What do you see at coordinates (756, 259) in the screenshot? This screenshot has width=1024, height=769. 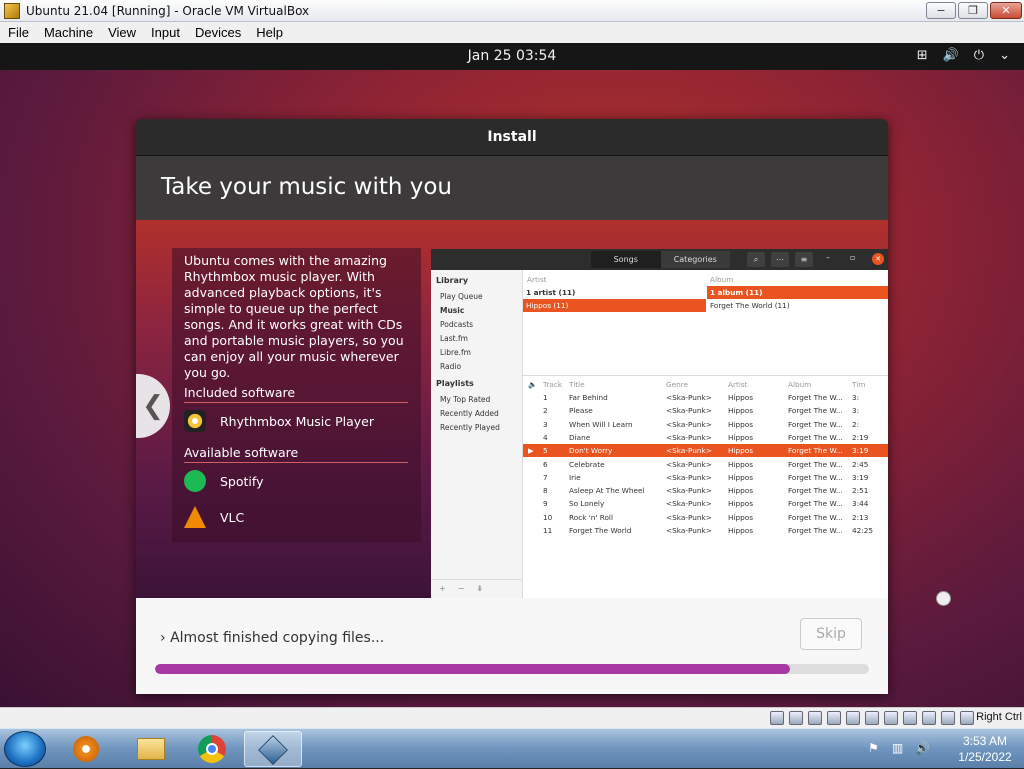 I see `search-icon: ⌕` at bounding box center [756, 259].